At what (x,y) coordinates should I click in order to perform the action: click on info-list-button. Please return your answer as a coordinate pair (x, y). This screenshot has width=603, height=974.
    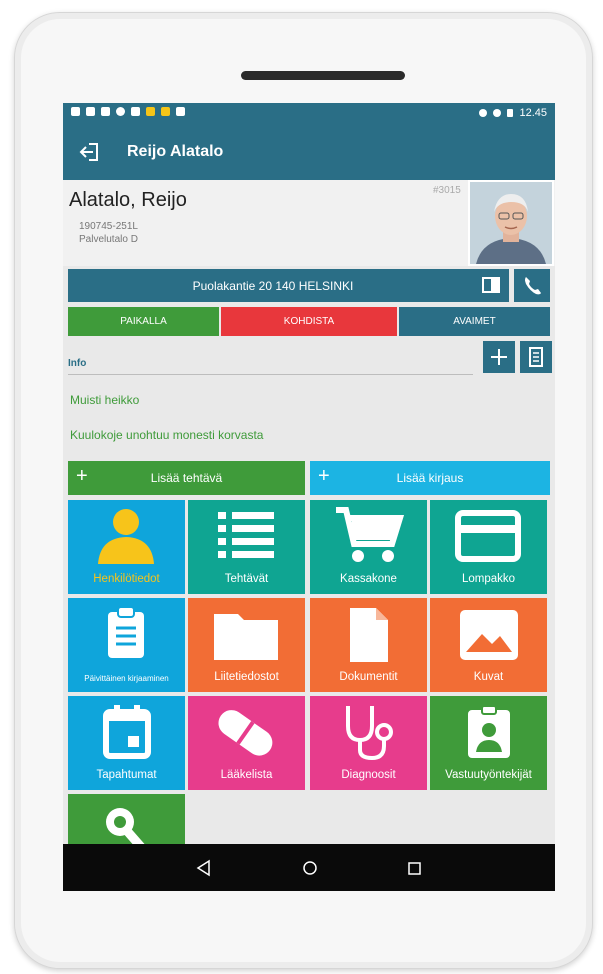
    Looking at the image, I should click on (536, 357).